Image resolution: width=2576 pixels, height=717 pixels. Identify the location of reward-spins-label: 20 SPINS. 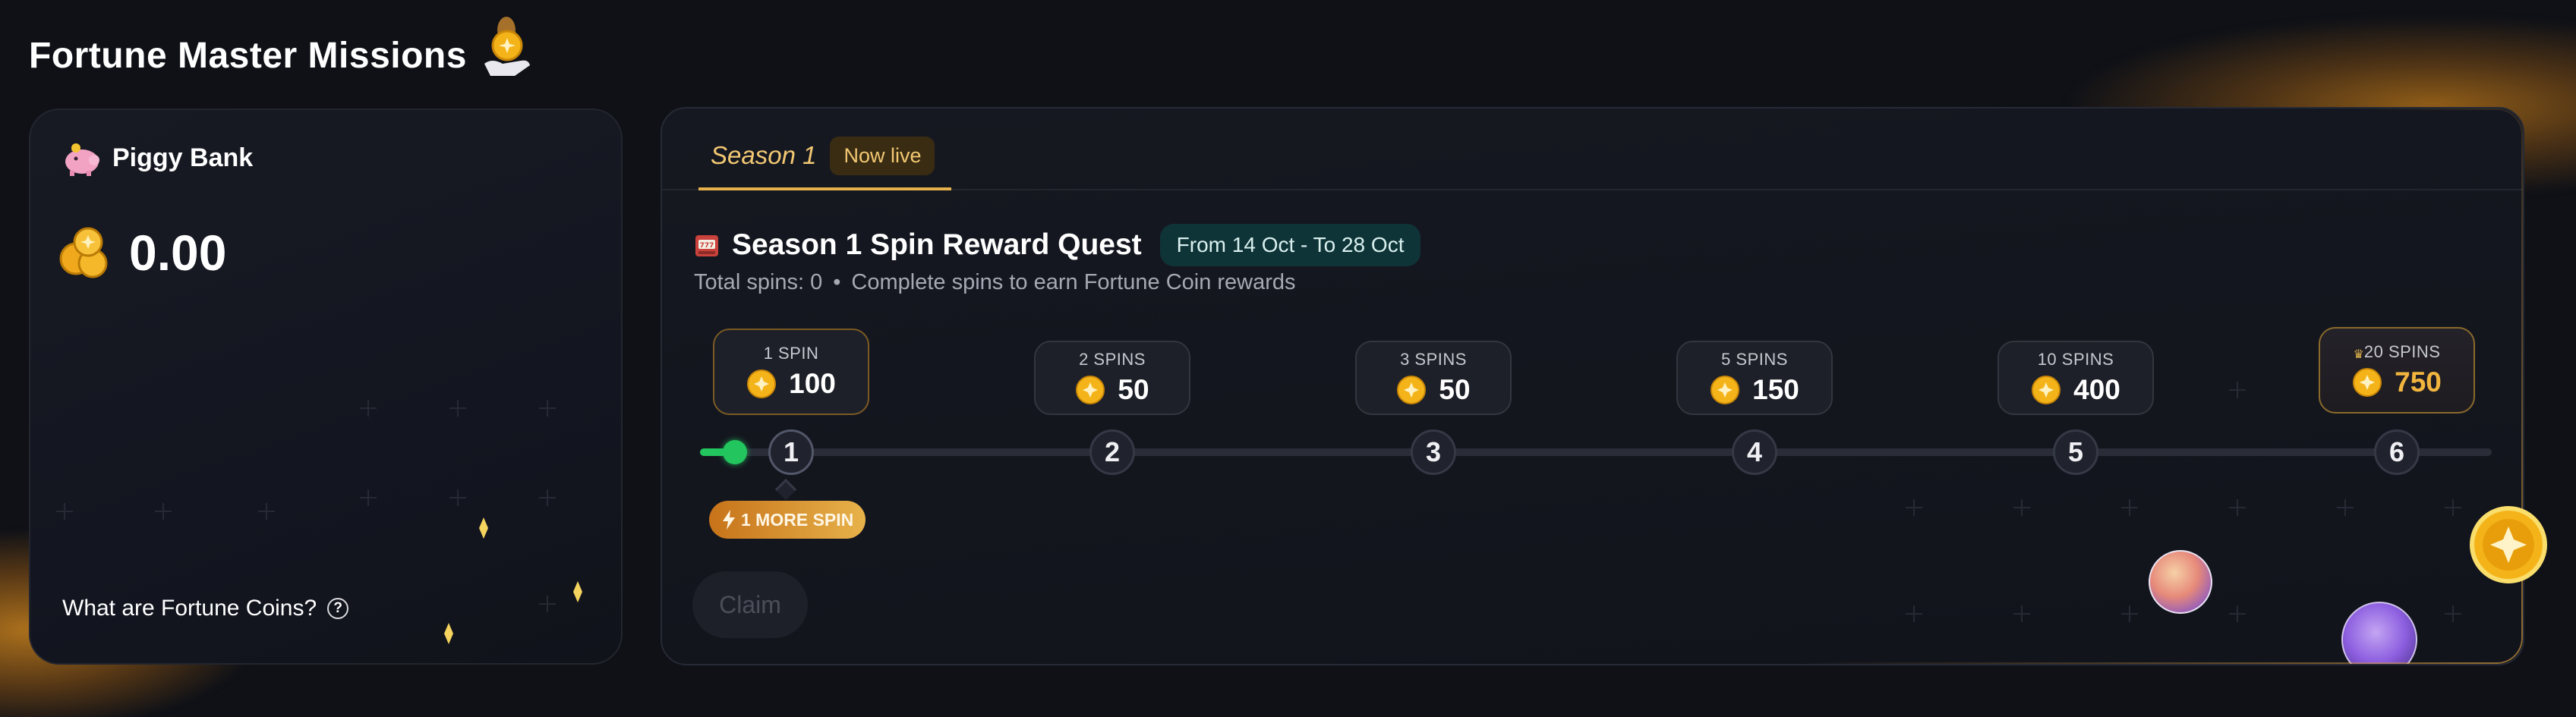
(2402, 351).